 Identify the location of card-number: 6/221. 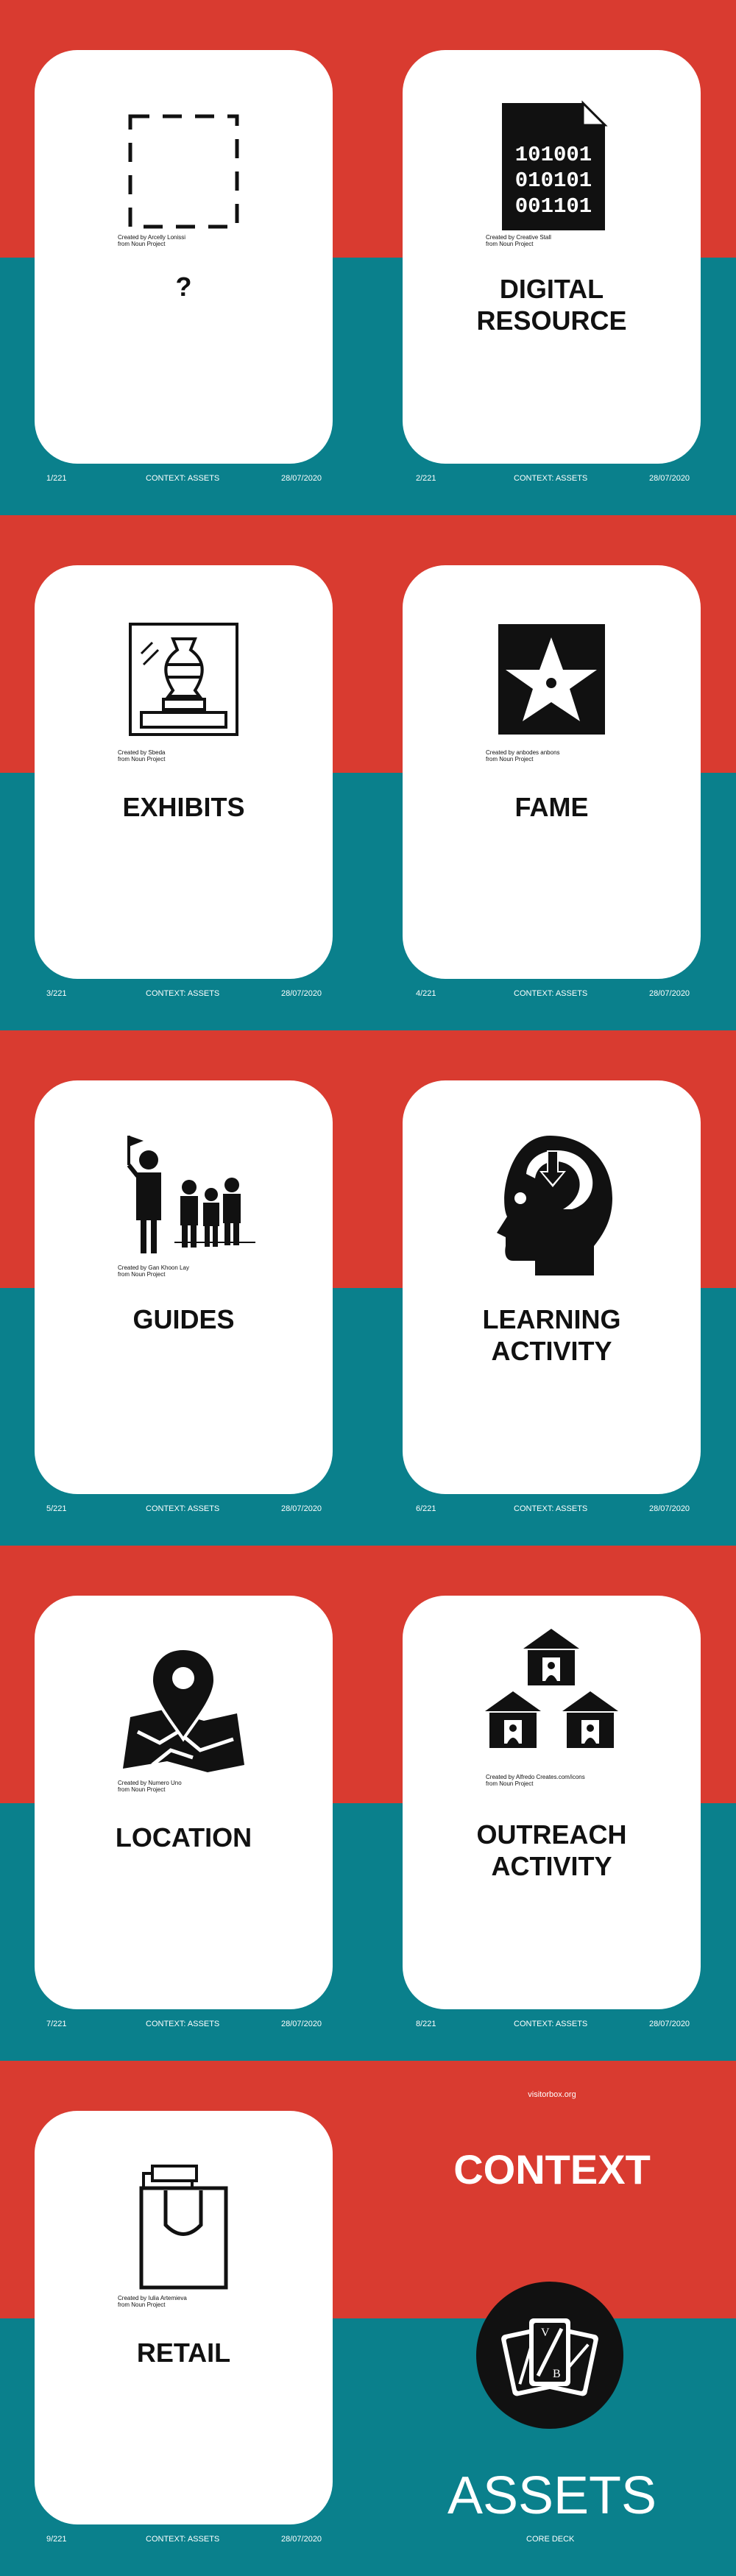
(426, 1508).